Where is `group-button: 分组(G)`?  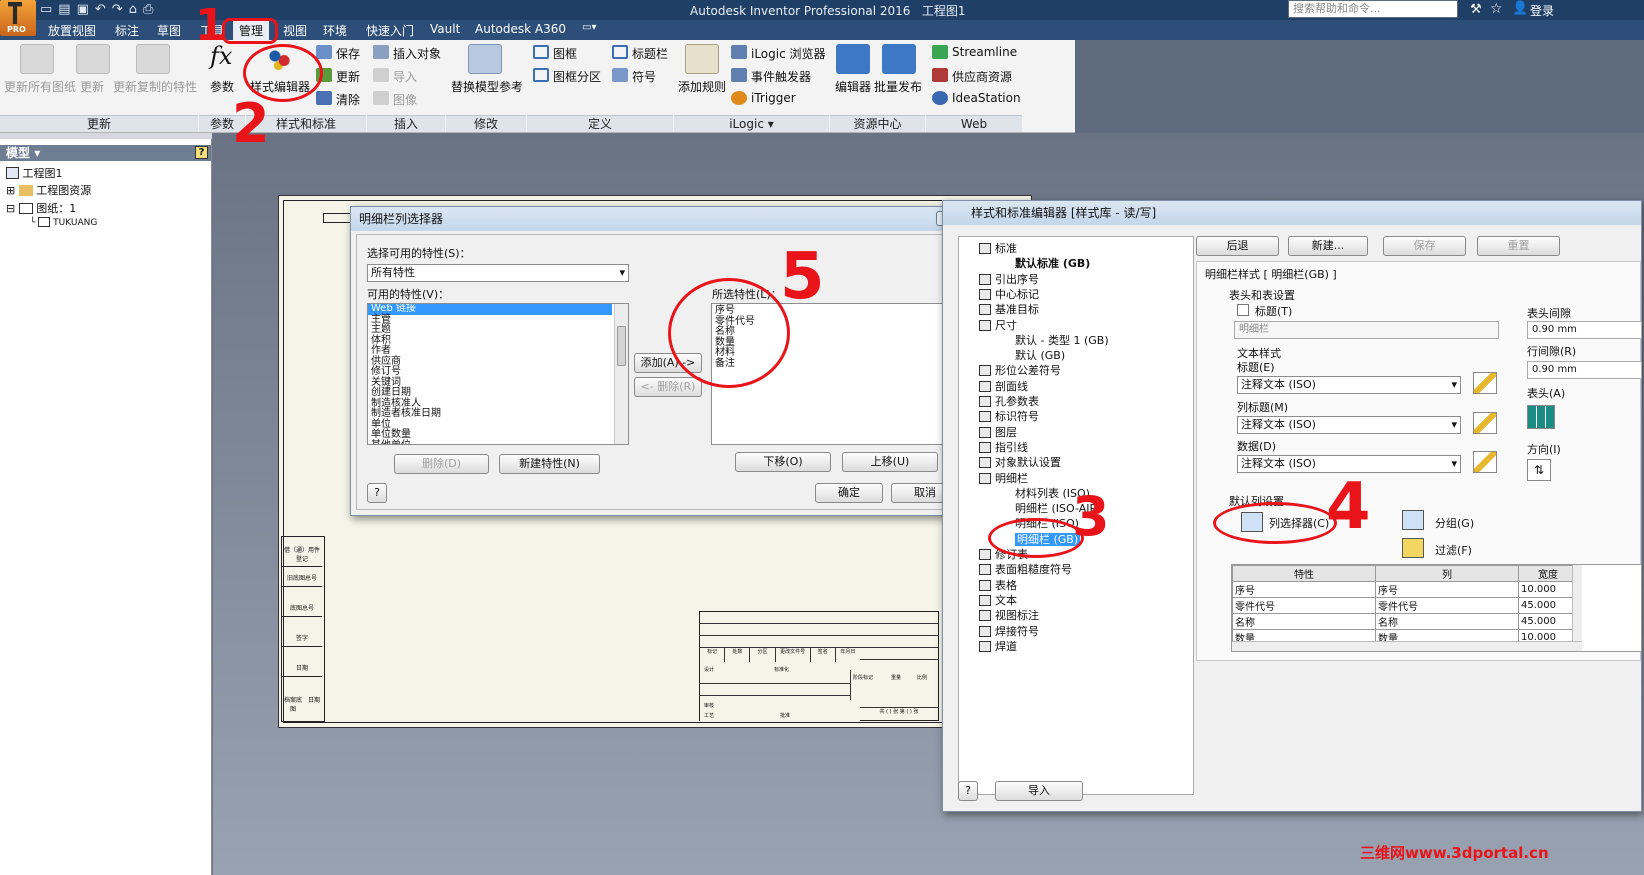 group-button: 分组(G) is located at coordinates (1454, 523).